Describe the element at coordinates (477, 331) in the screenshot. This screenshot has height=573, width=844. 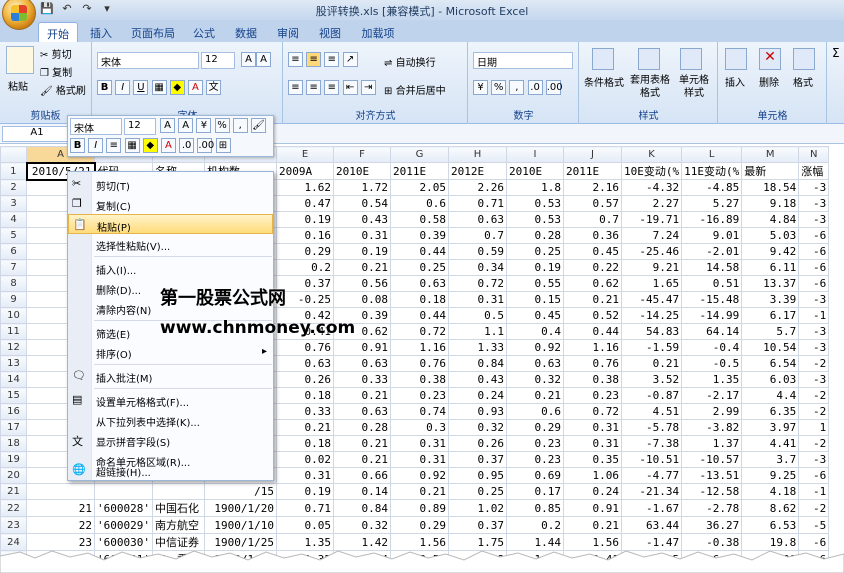
I see `cell: 1.1` at that location.